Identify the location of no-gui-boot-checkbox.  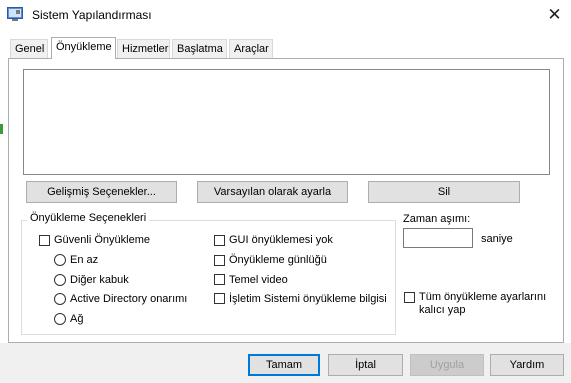
(219, 240).